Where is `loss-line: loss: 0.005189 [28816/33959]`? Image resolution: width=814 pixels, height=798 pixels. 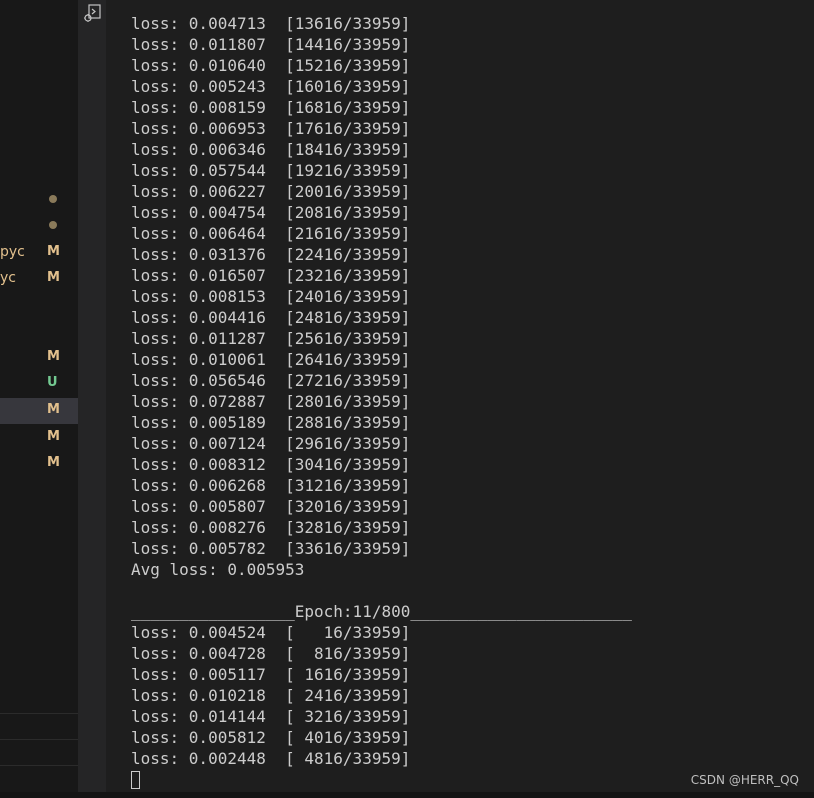
loss-line: loss: 0.005189 [28816/33959] is located at coordinates (271, 422).